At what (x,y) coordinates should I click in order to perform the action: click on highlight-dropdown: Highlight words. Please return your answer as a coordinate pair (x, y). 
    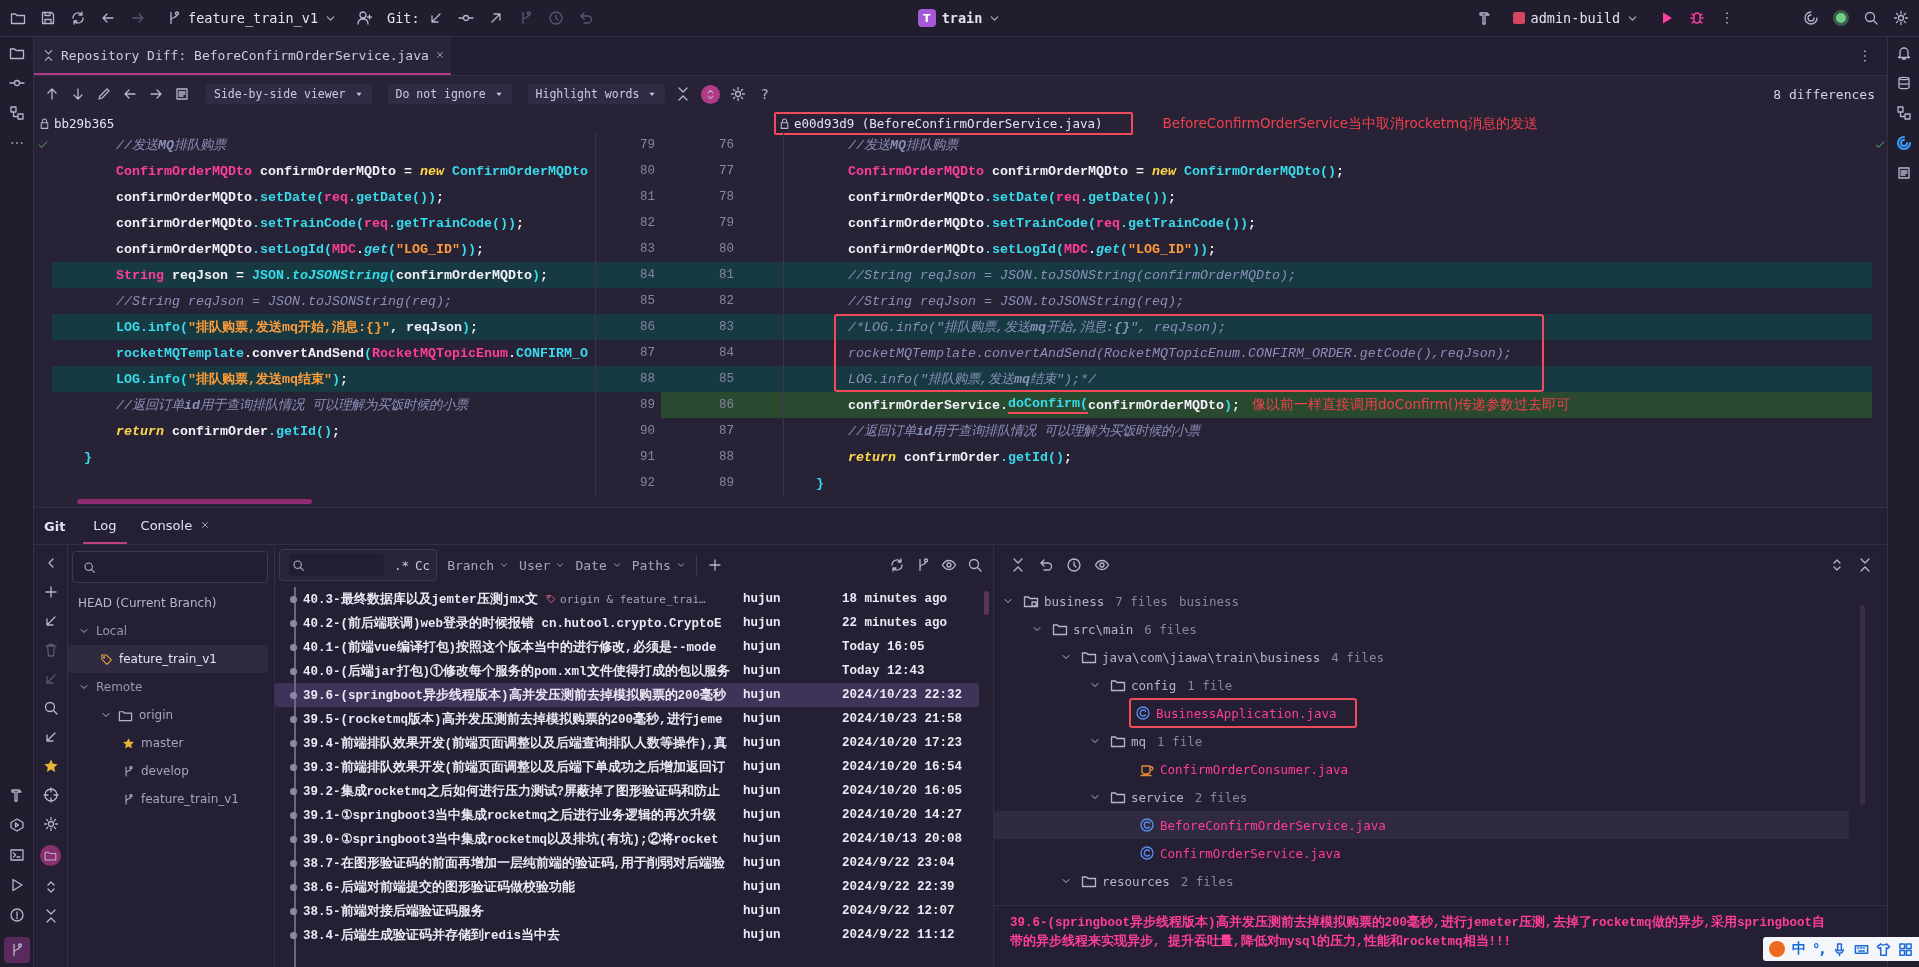
    Looking at the image, I should click on (596, 94).